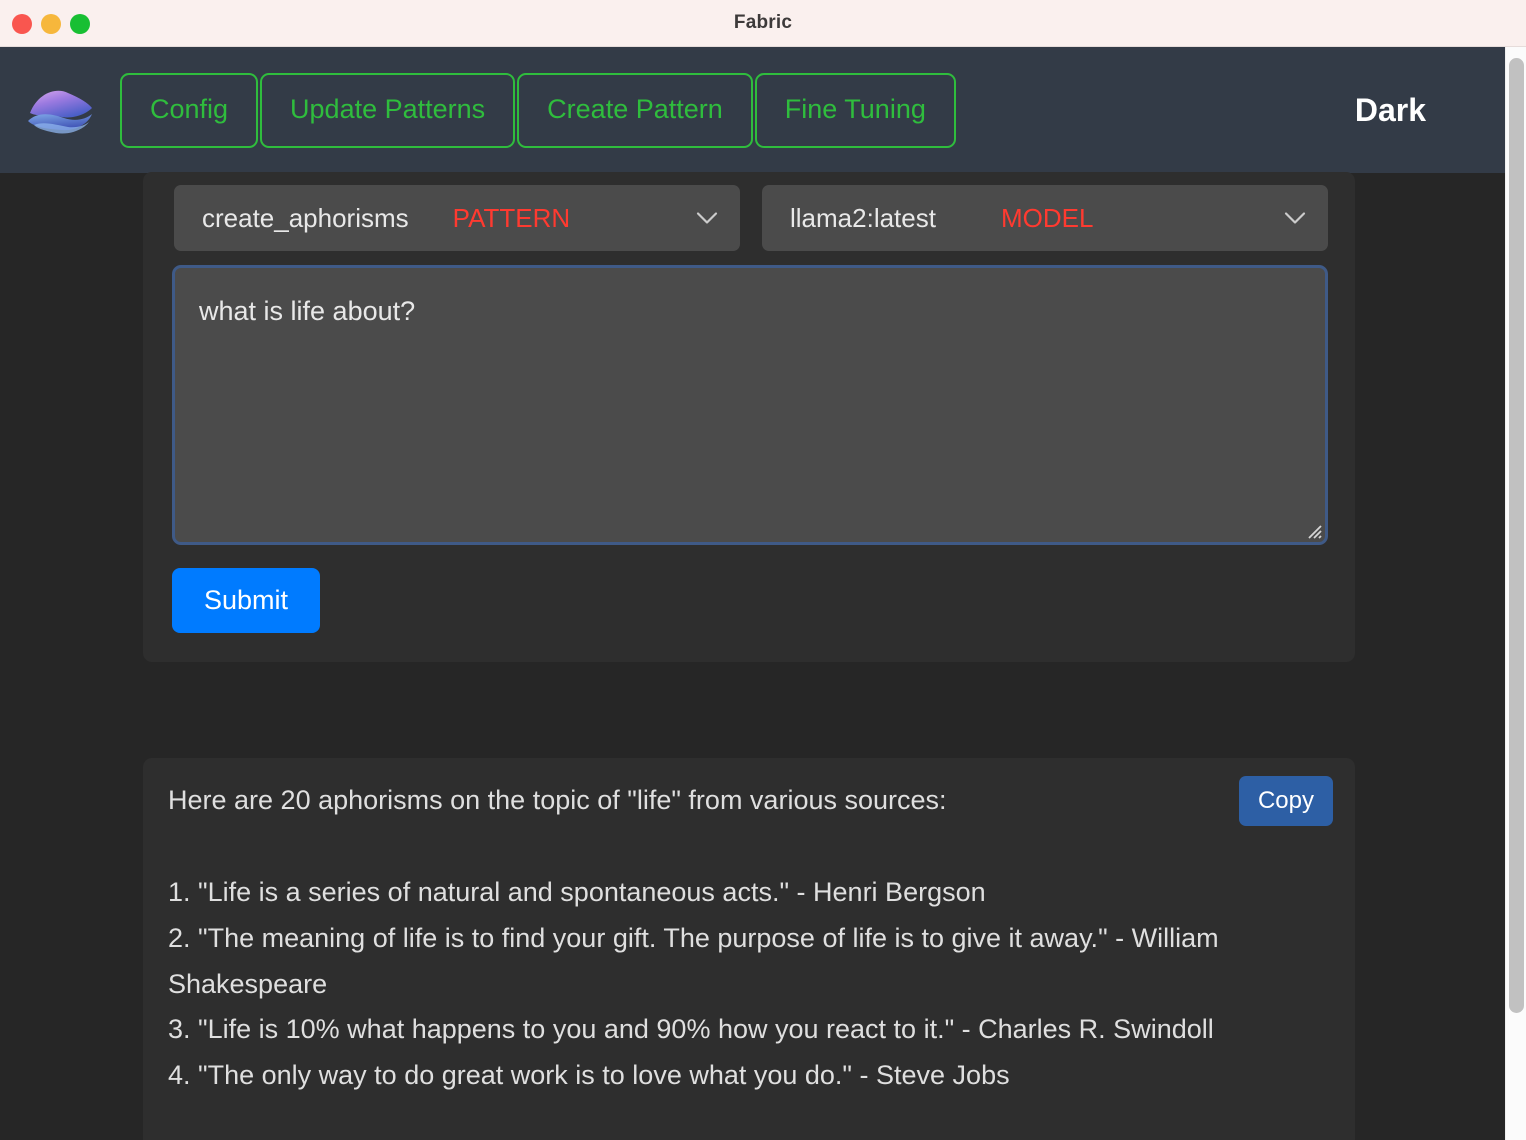 This screenshot has height=1140, width=1526. I want to click on model-select-value: llama2:latest, so click(863, 217).